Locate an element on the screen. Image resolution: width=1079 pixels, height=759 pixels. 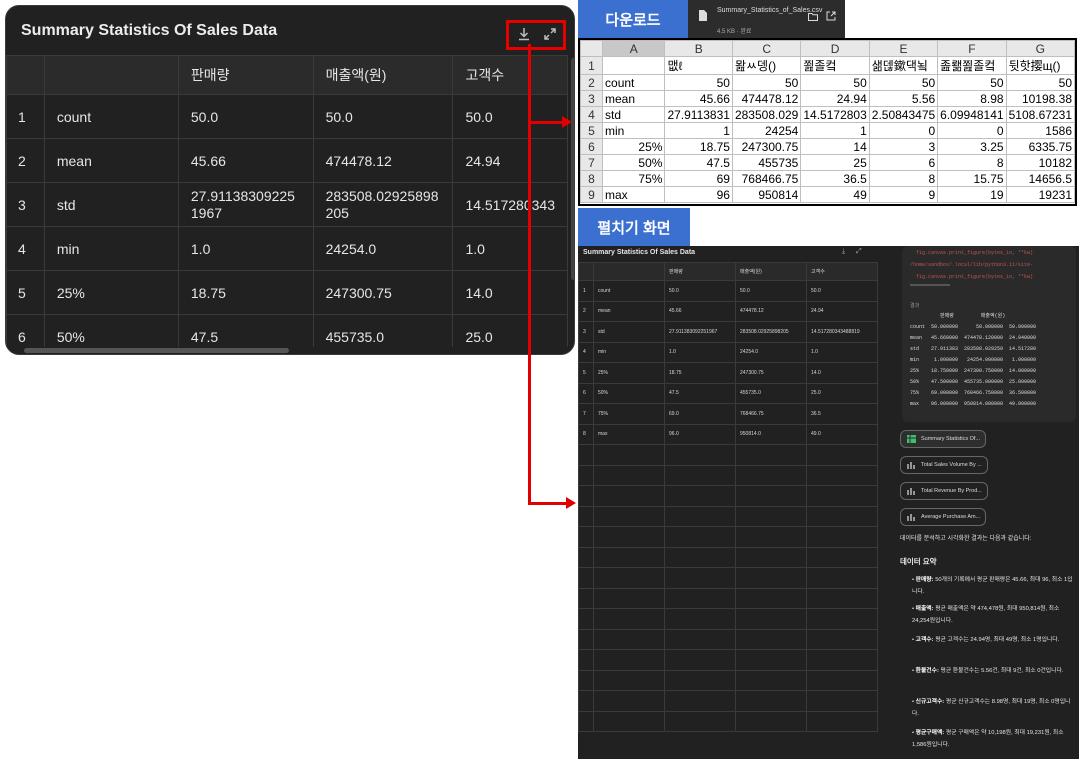
cell: 14656.5 is located at coordinates (1040, 178).